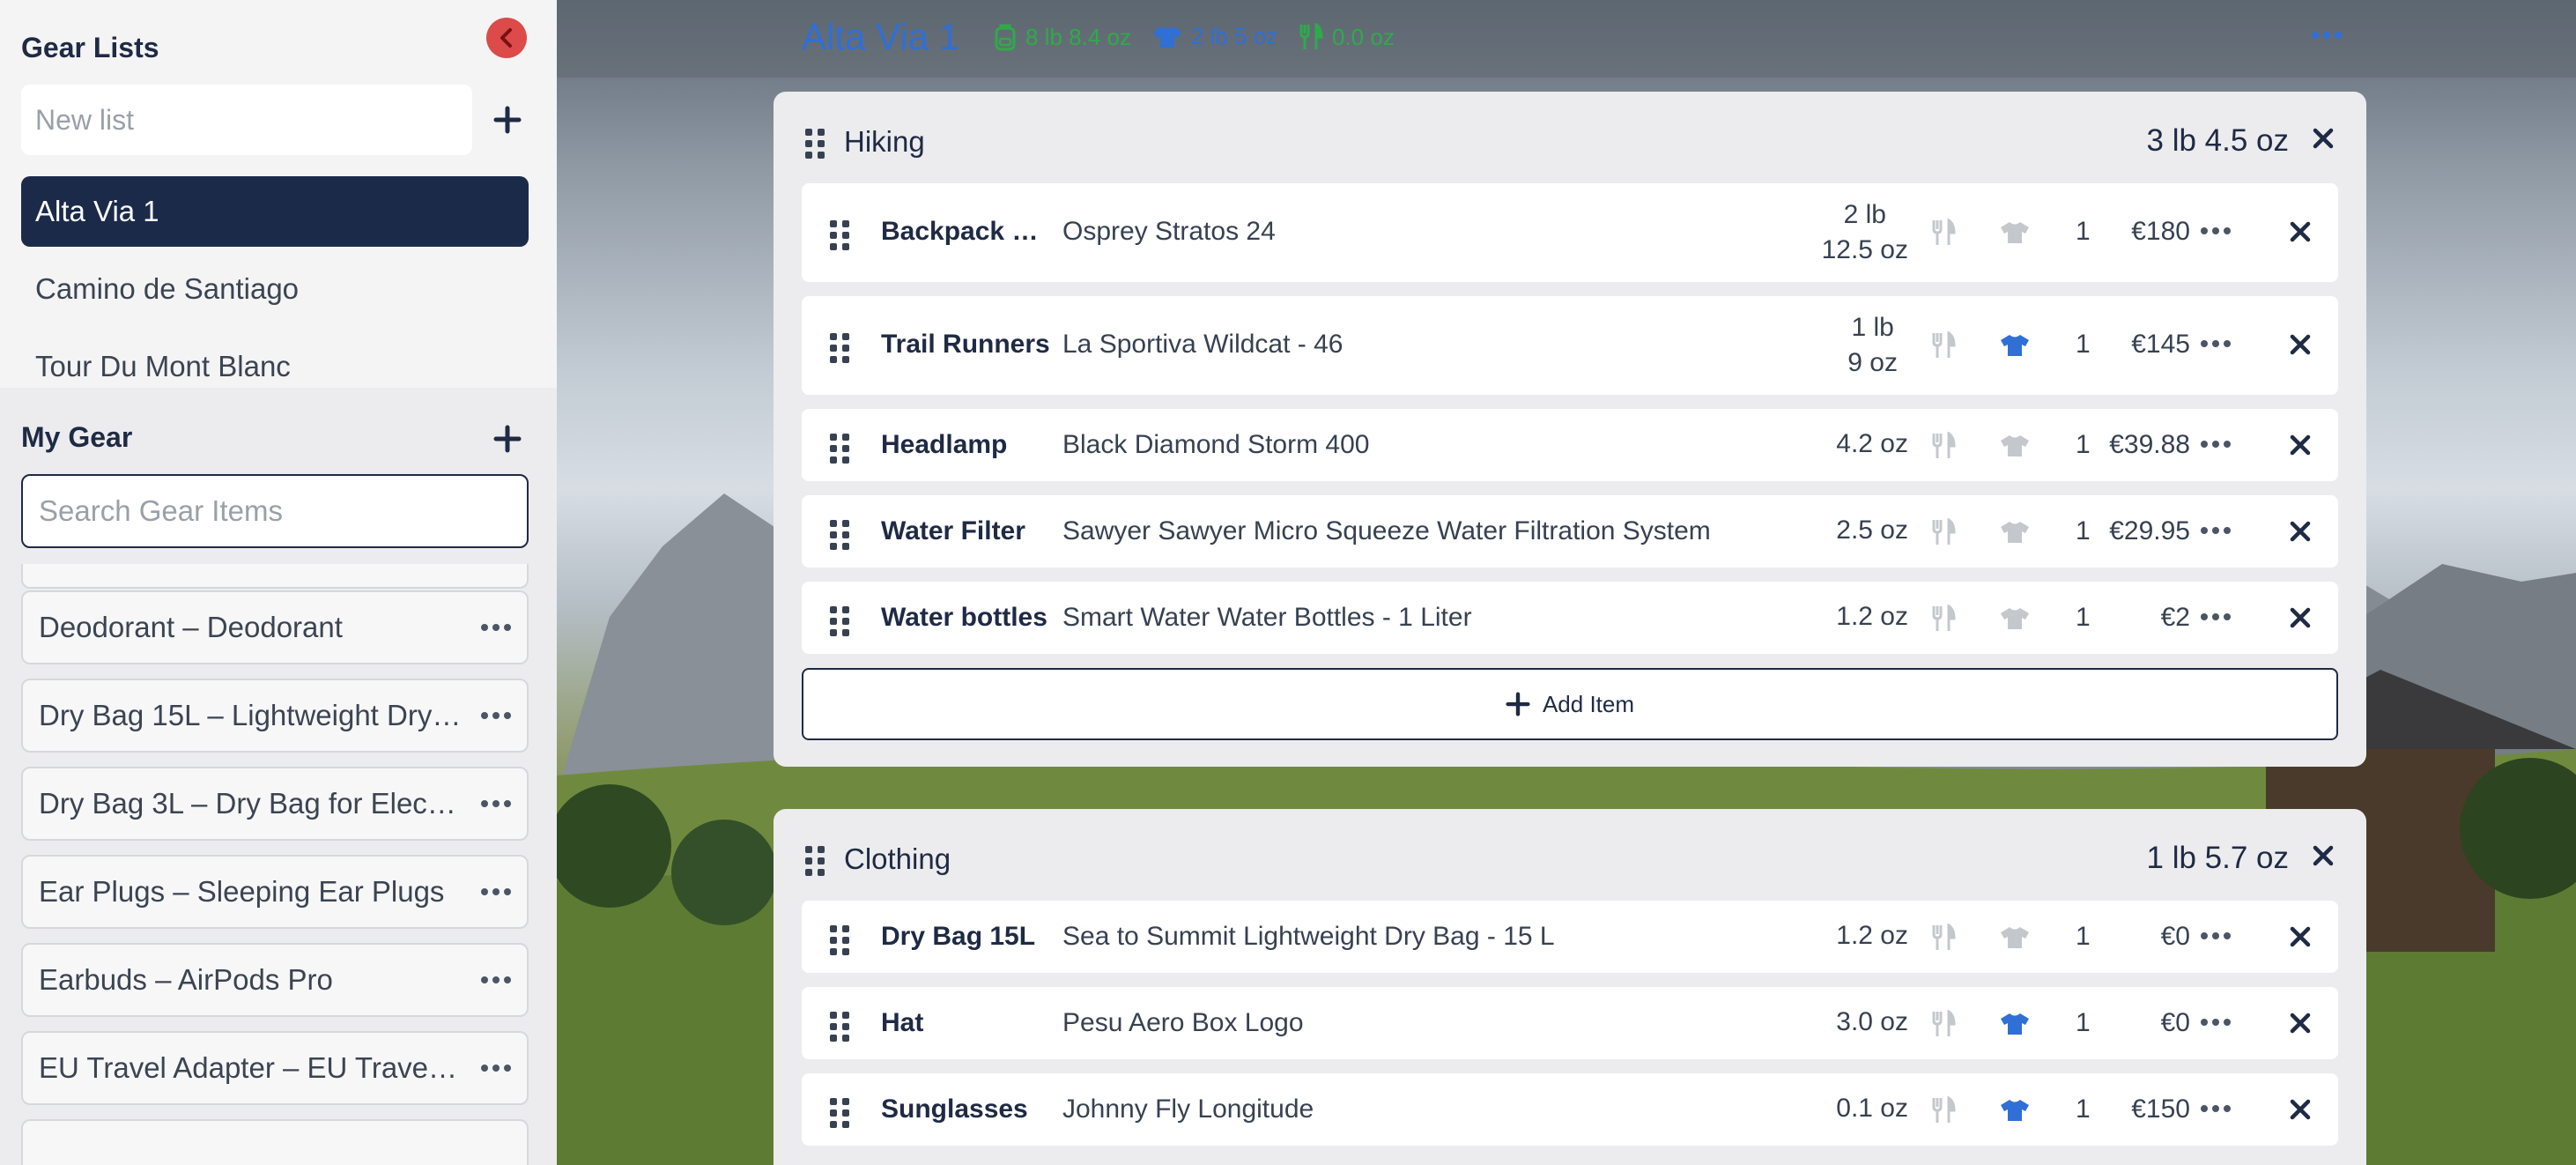 This screenshot has height=1165, width=2576. I want to click on item-name: Water Filter, so click(969, 531).